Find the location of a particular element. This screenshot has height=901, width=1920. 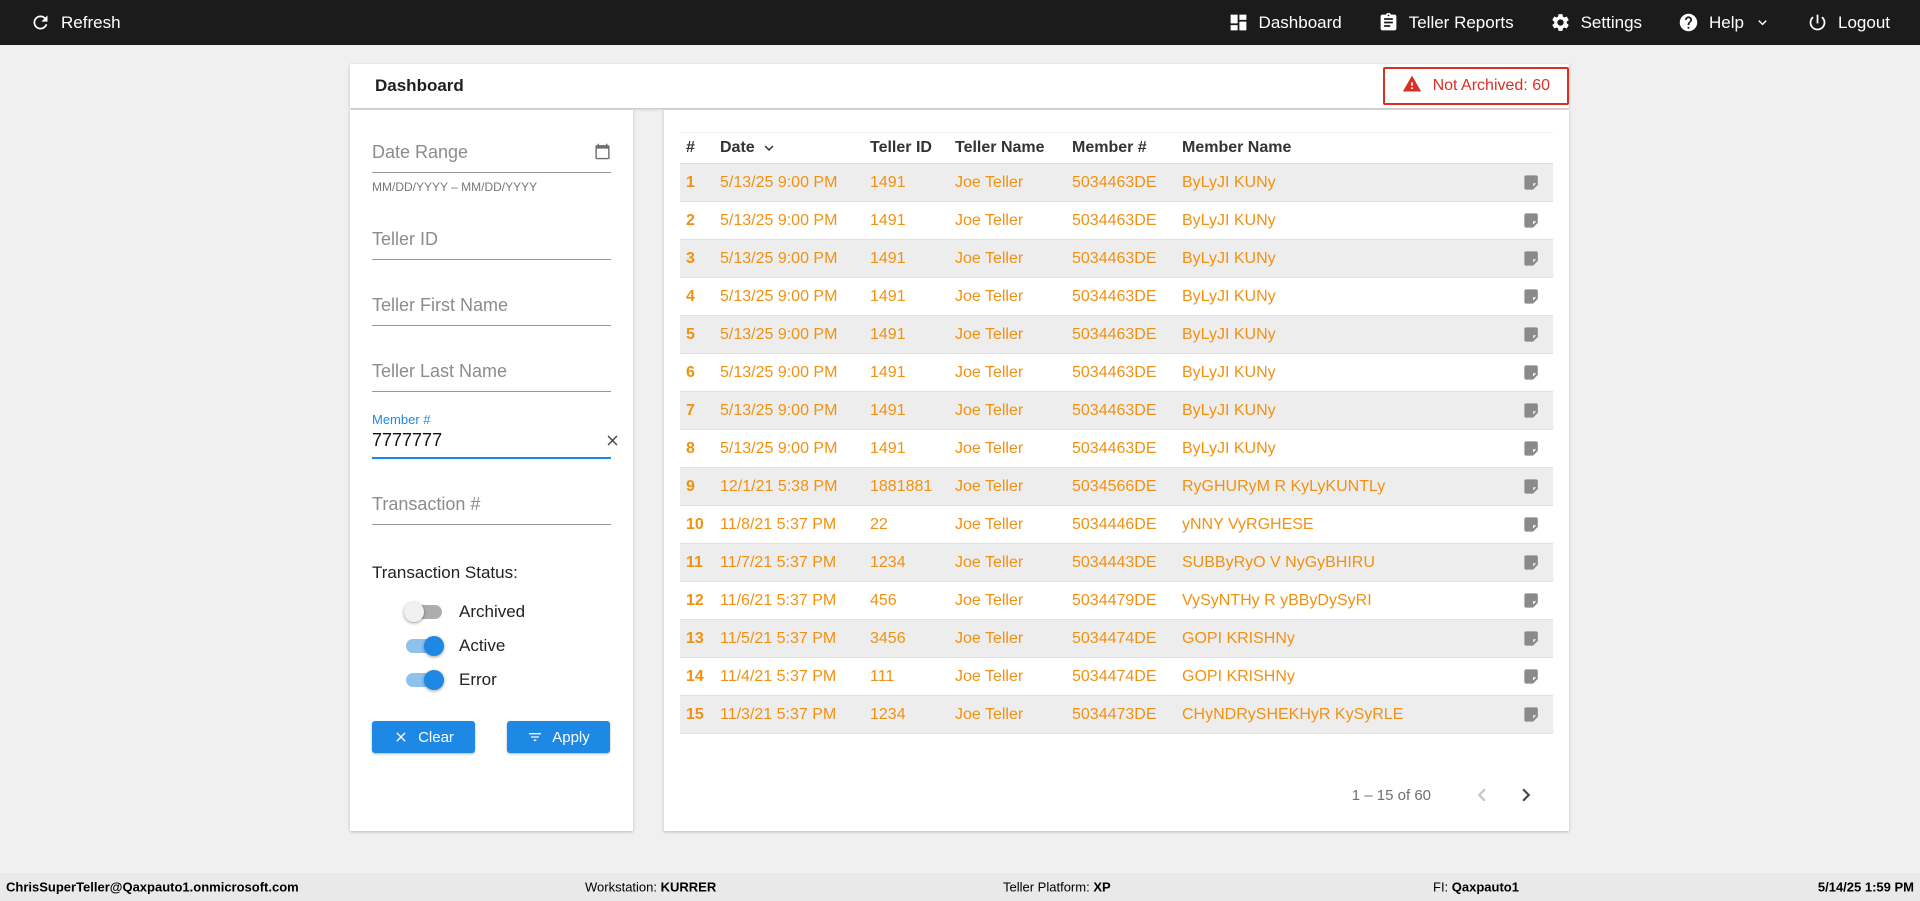

previous-page-icon is located at coordinates (1482, 795).